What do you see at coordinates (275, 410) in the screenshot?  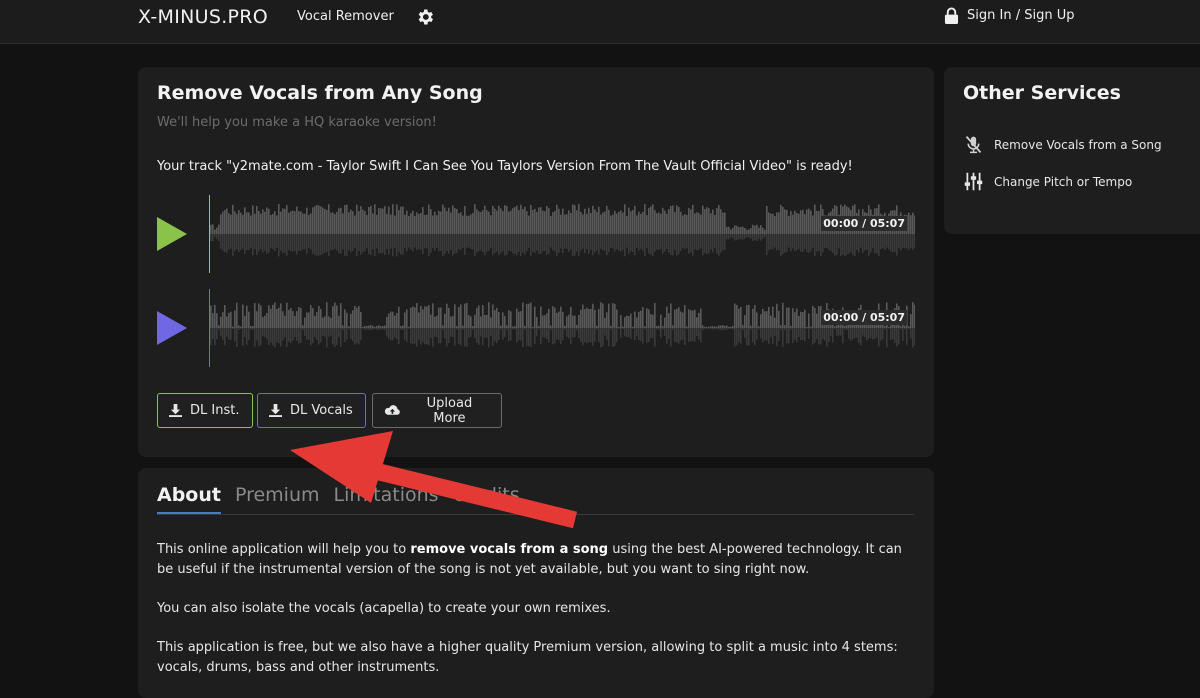 I see `download-icon` at bounding box center [275, 410].